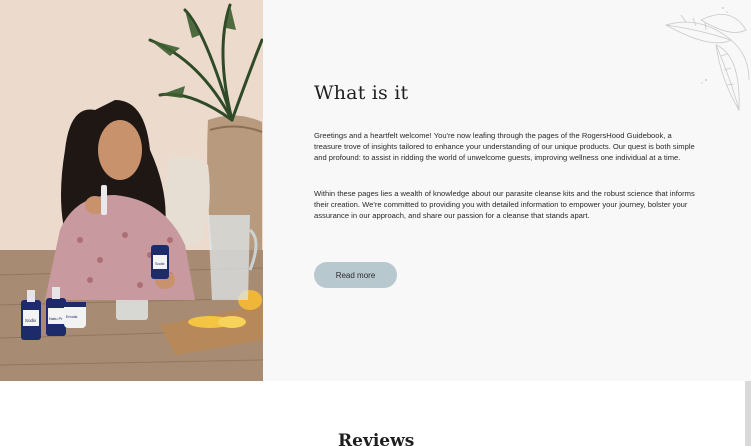  I want to click on page-edge, so click(748, 413).